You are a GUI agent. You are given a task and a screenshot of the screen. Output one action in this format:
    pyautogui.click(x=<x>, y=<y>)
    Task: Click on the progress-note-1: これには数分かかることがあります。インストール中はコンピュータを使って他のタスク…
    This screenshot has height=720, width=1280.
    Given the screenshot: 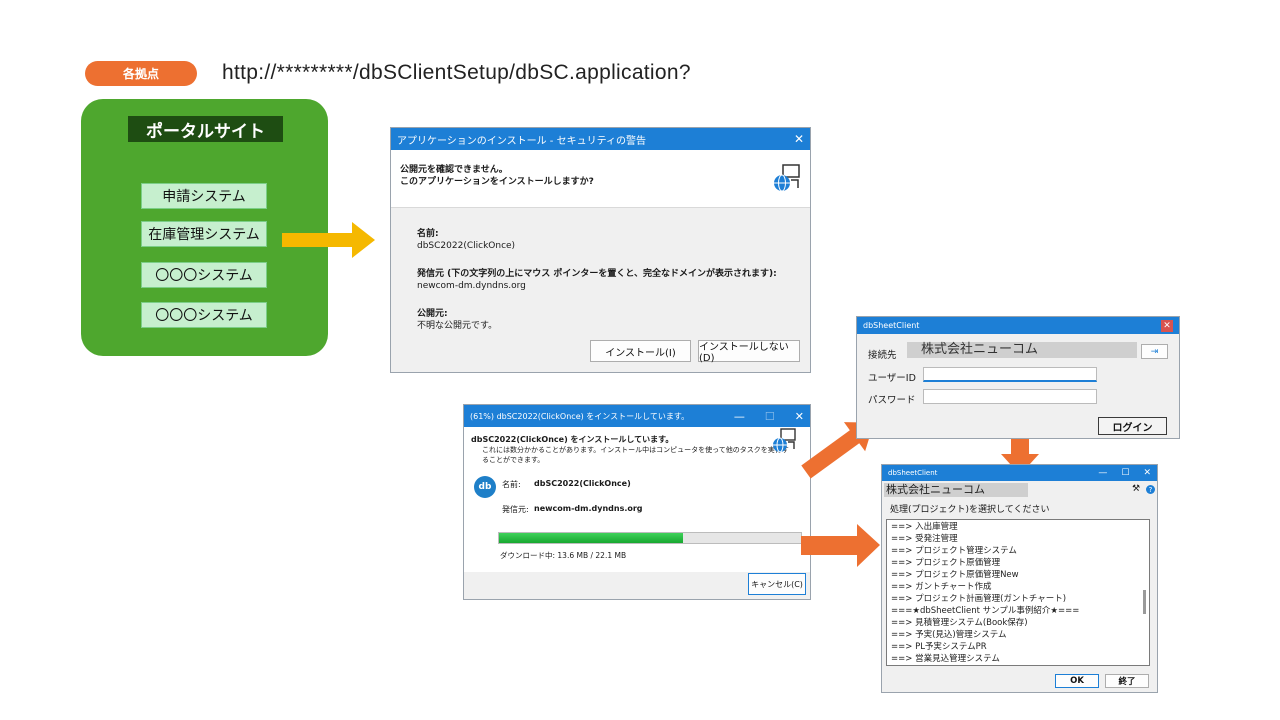 What is the action you would take?
    pyautogui.click(x=635, y=450)
    